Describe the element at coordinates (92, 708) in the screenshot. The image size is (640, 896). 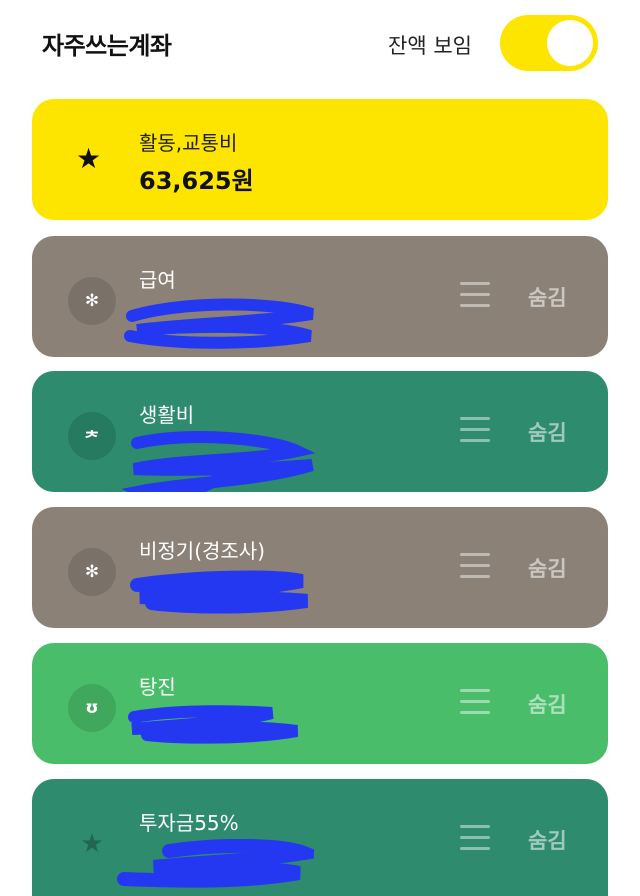
I see `nonghyup-bank-icon: ʊ` at that location.